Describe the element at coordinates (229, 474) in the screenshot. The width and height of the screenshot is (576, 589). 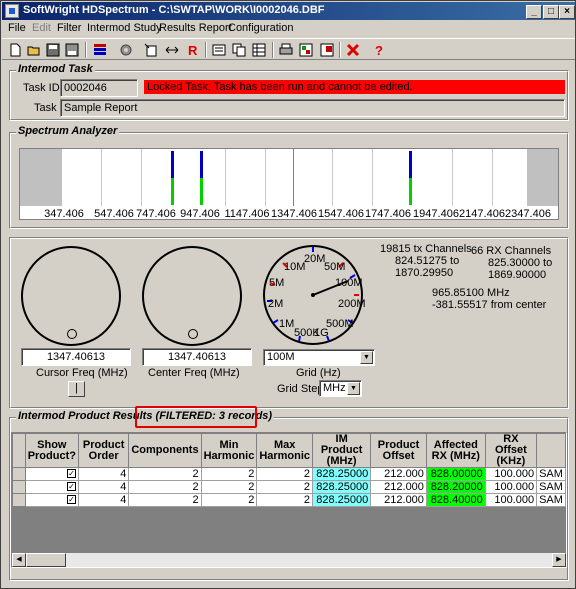
I see `min-harmonic-cell: 2` at that location.